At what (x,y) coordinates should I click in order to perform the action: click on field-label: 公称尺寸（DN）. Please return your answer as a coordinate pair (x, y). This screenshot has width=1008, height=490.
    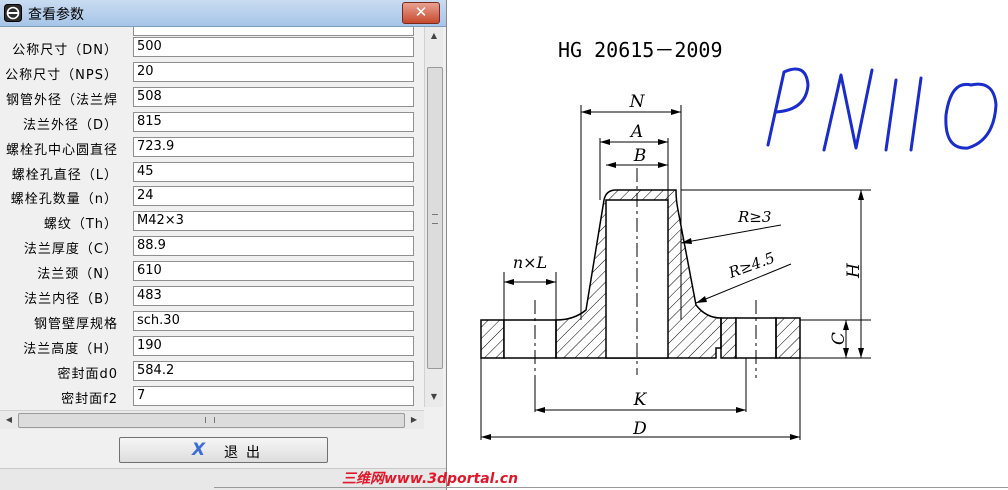
    Looking at the image, I should click on (65, 50).